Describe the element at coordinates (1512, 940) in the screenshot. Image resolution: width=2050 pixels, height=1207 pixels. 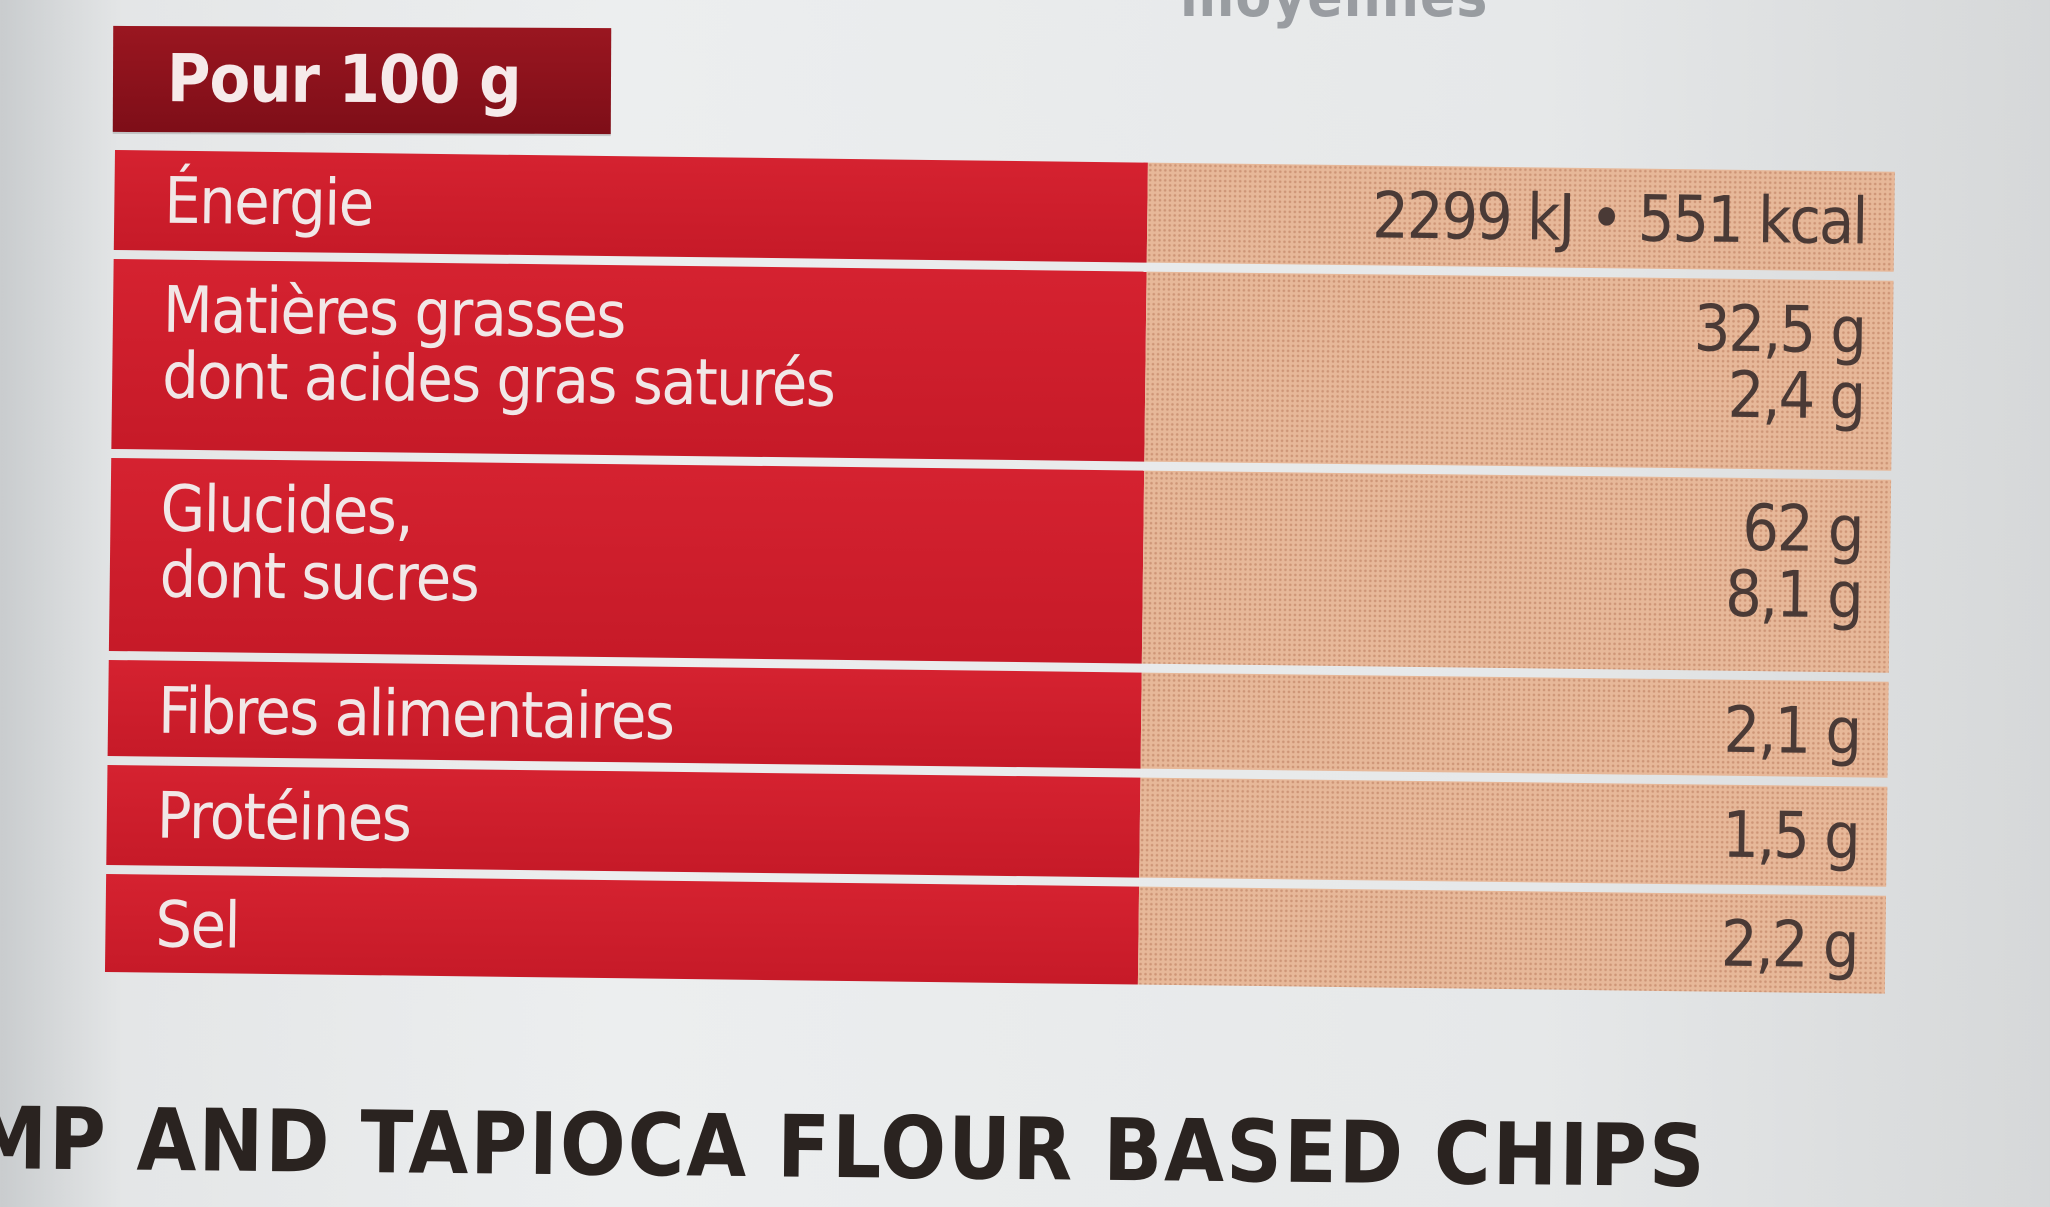
I see `nutrient-value: 2,2 g` at that location.